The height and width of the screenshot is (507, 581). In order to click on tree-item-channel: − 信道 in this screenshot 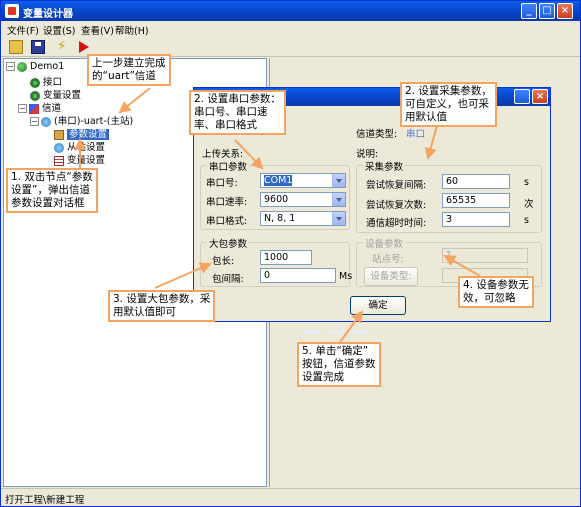, I will do `click(39, 107)`.